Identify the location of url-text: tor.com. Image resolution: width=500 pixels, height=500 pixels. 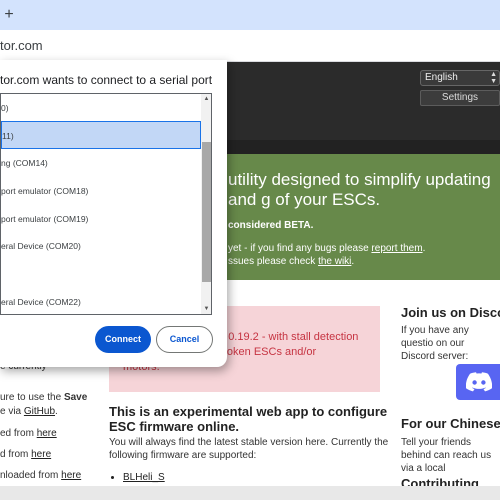
(21, 45).